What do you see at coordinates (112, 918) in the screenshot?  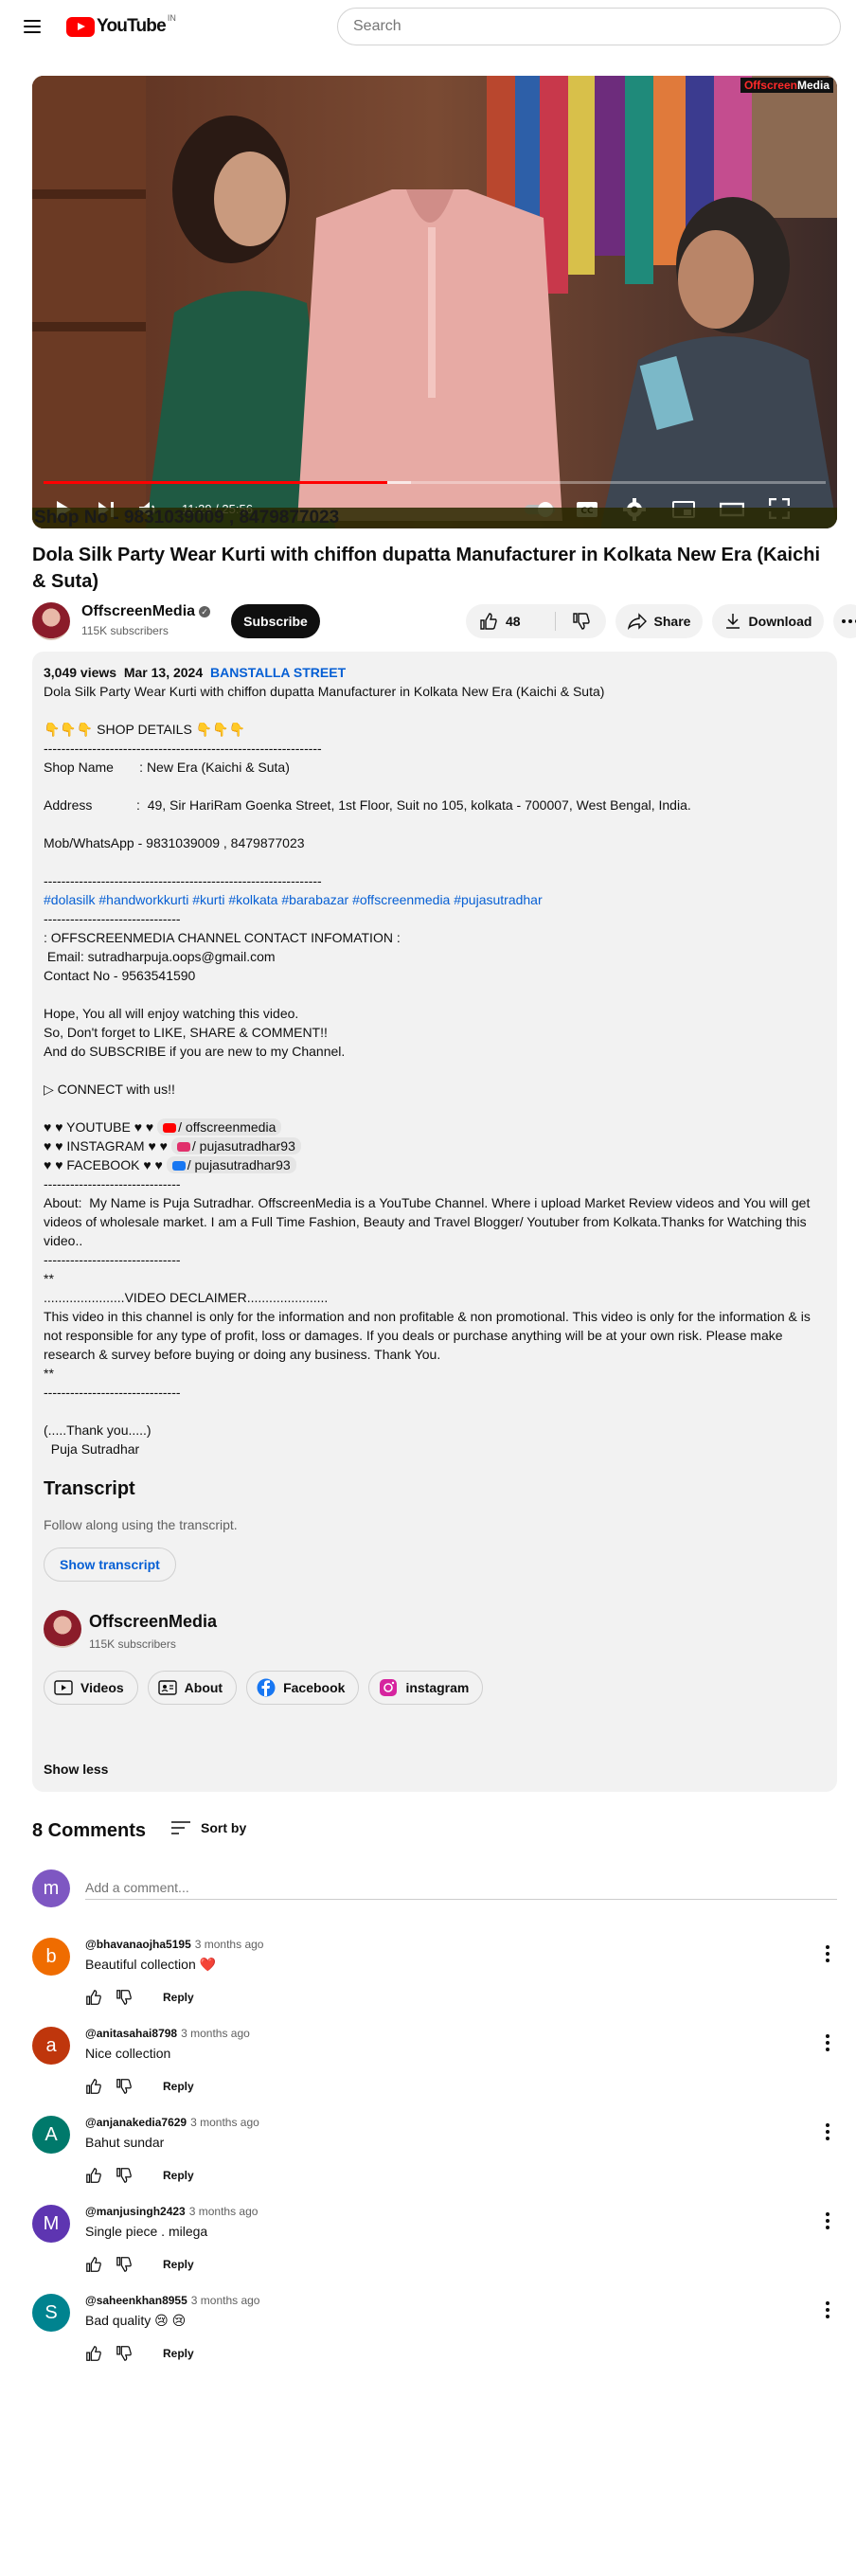 I see `description-line: -------------------------------` at bounding box center [112, 918].